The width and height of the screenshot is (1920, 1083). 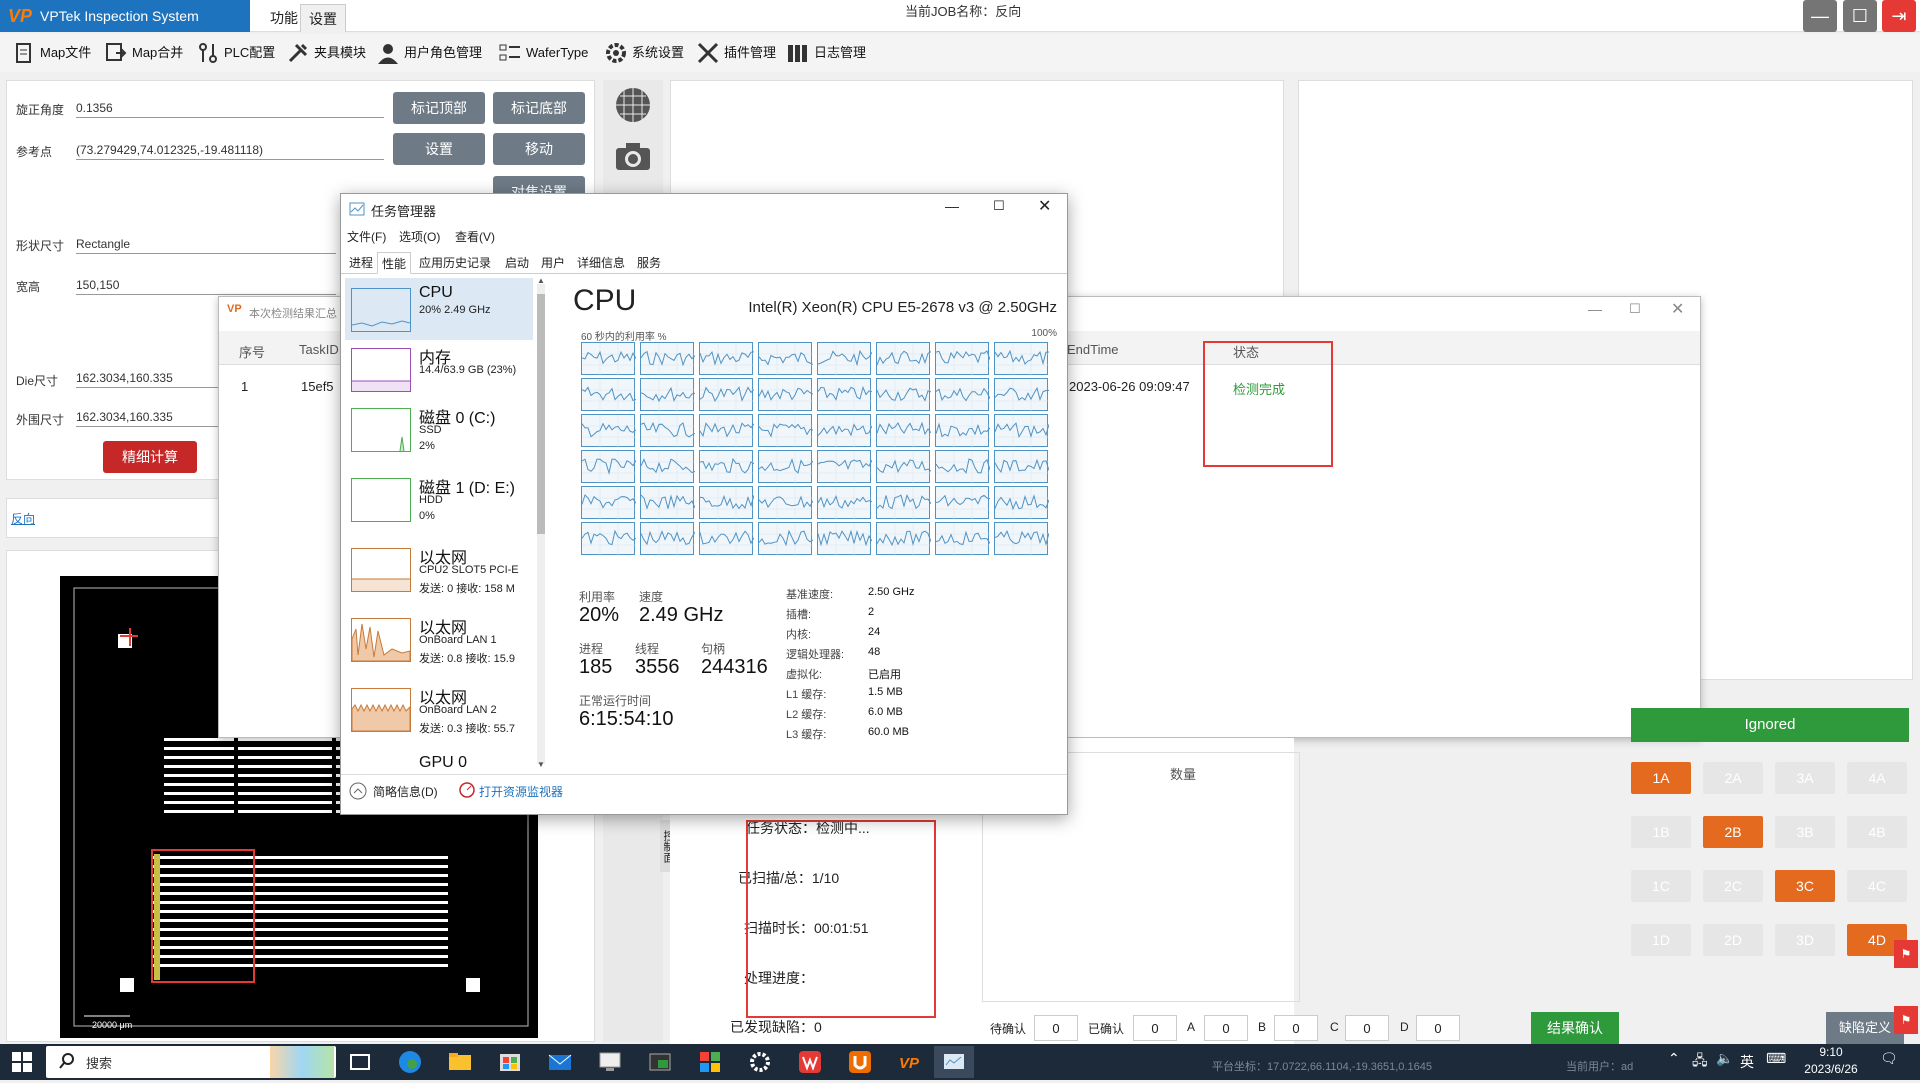 What do you see at coordinates (541, 764) in the screenshot?
I see `scroll-down-icon: ▼` at bounding box center [541, 764].